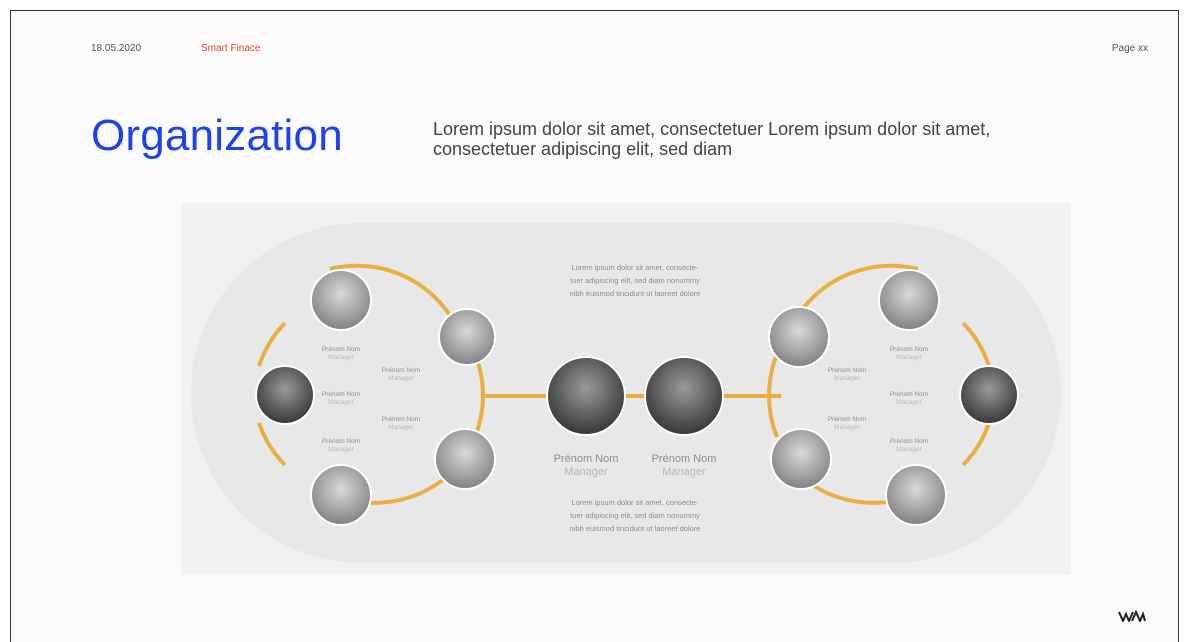  I want to click on logo-mark-icon, so click(1132, 616).